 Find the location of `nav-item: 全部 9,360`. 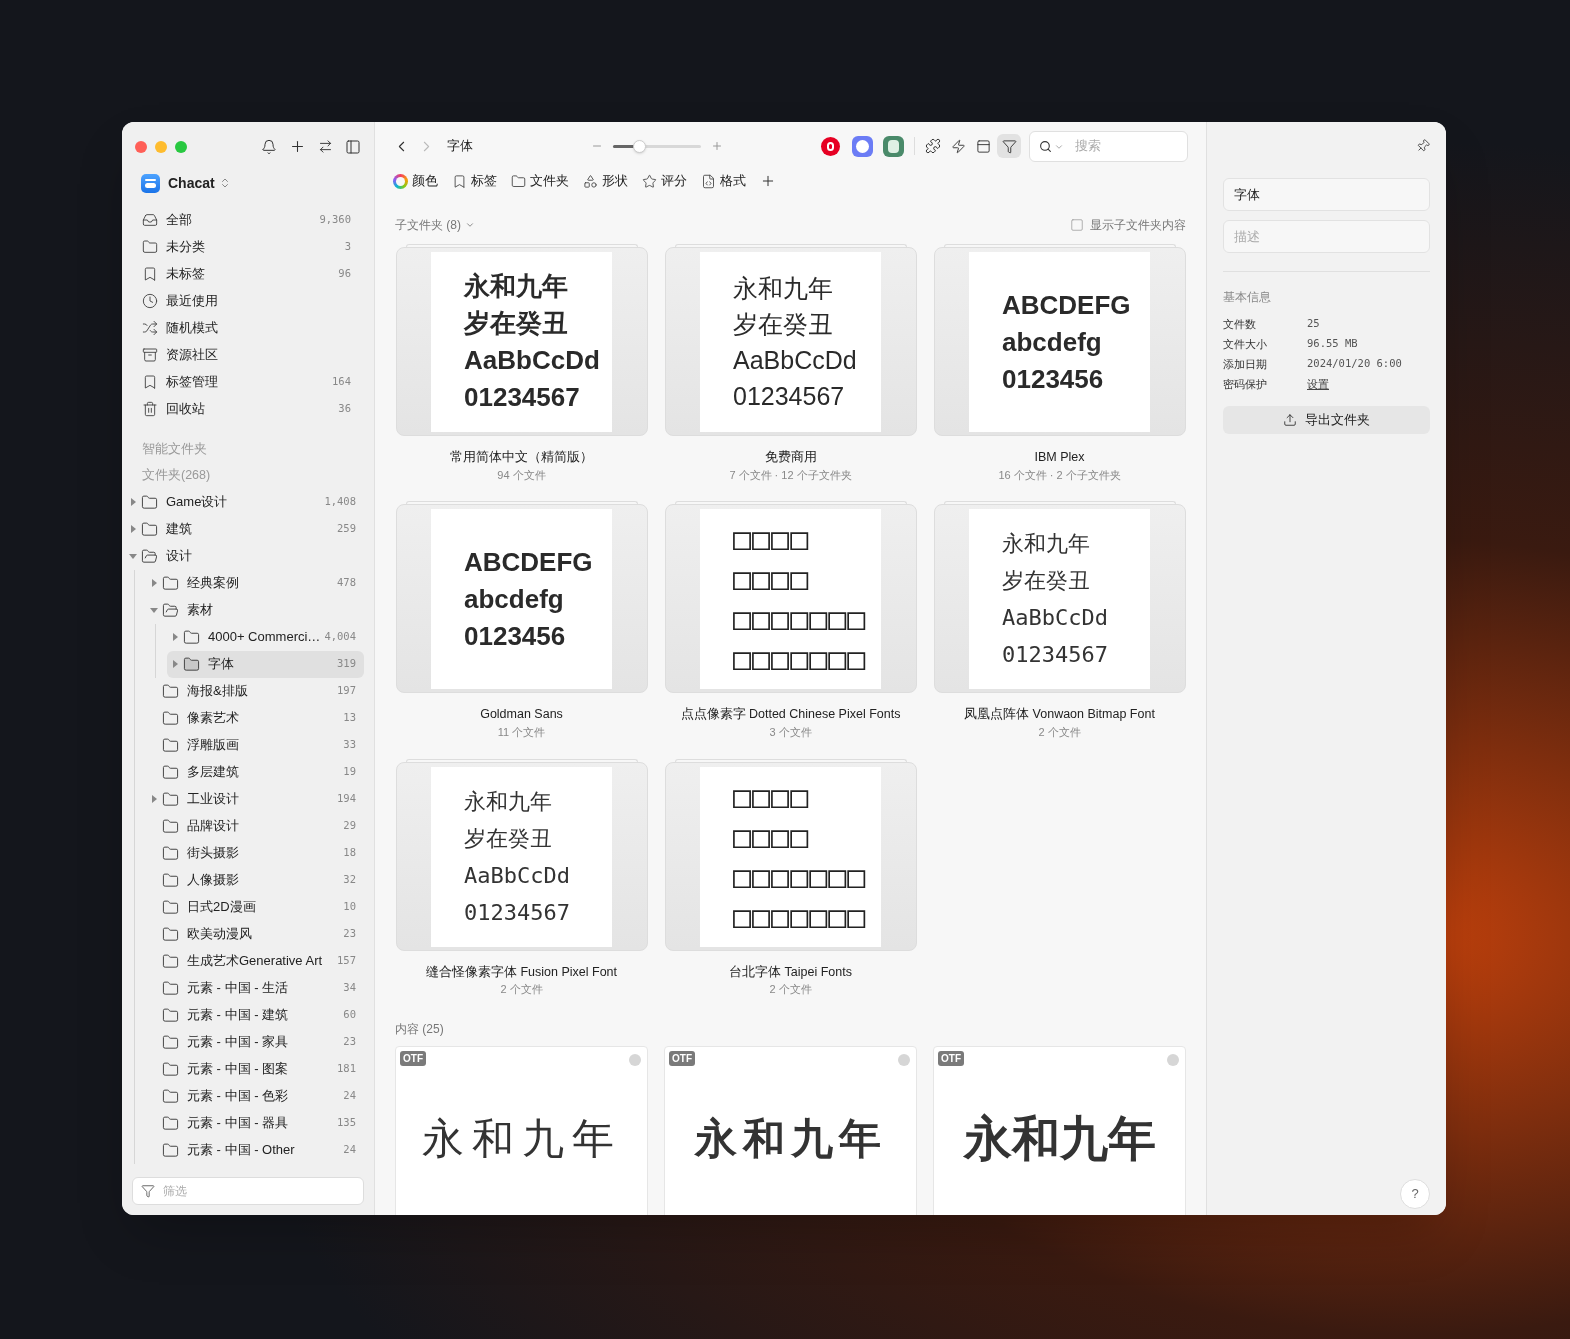

nav-item: 全部 9,360 is located at coordinates (248, 219).